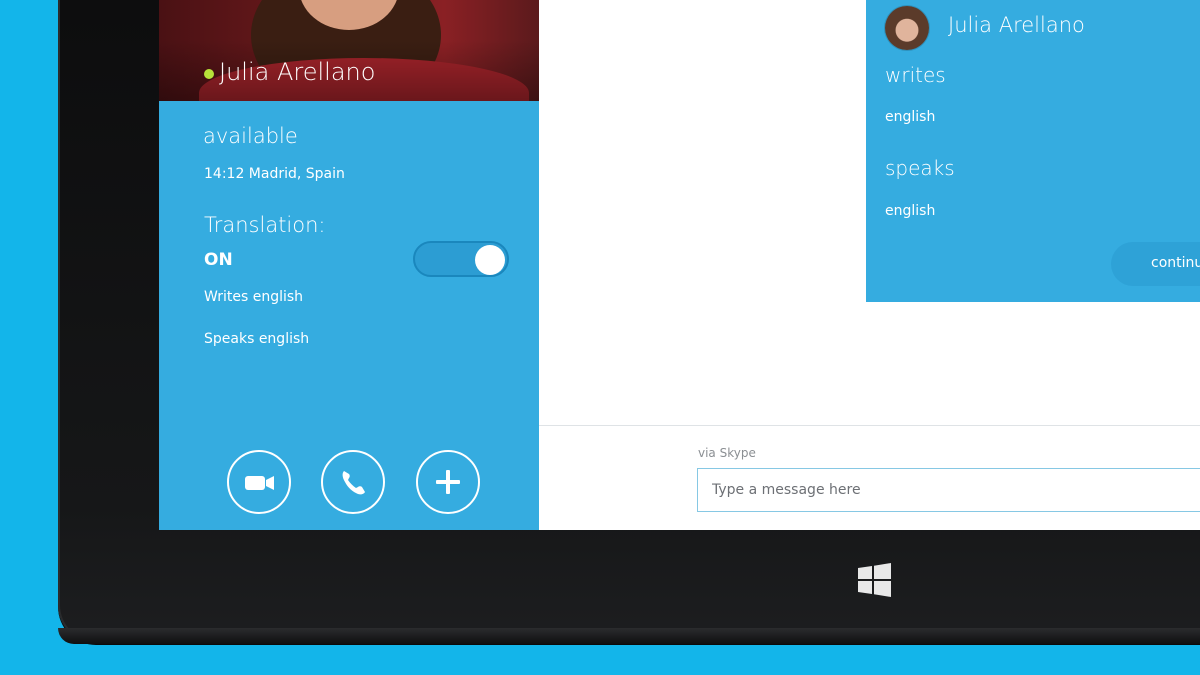 The height and width of the screenshot is (675, 1200). What do you see at coordinates (257, 339) in the screenshot?
I see `speaks-language: Speaks english` at bounding box center [257, 339].